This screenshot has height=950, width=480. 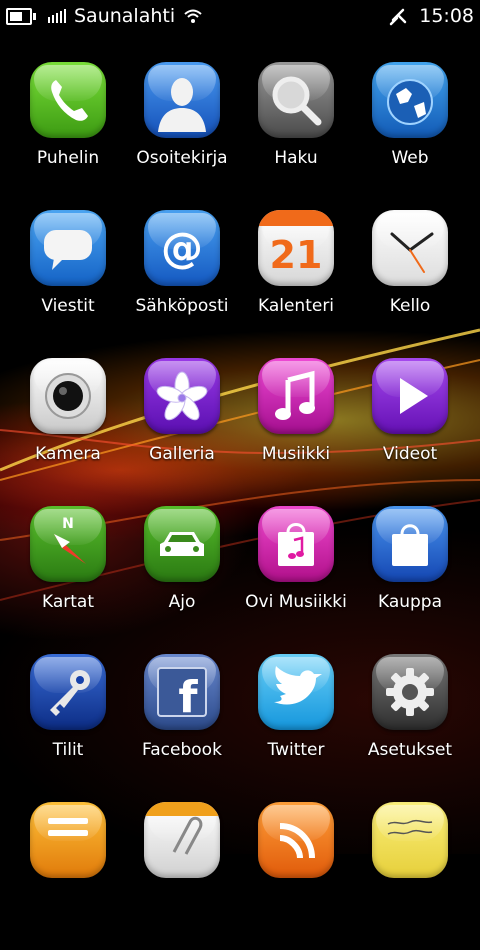 I want to click on search-icon, so click(x=296, y=100).